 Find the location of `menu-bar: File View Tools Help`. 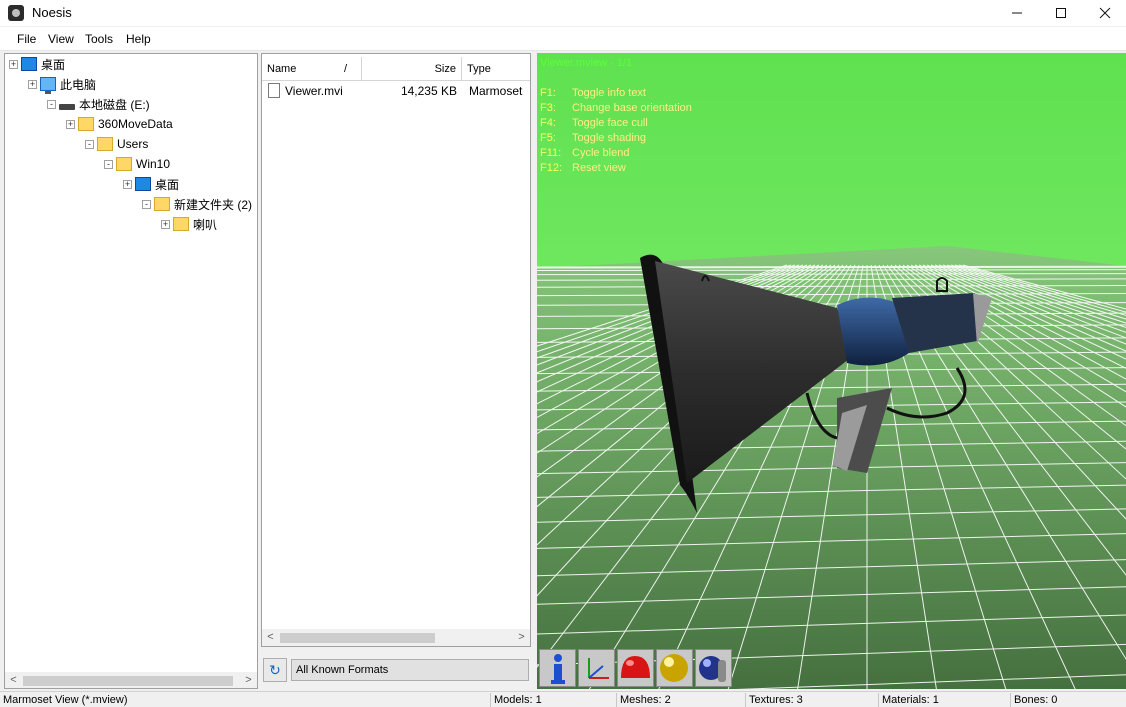

menu-bar: File View Tools Help is located at coordinates (563, 39).